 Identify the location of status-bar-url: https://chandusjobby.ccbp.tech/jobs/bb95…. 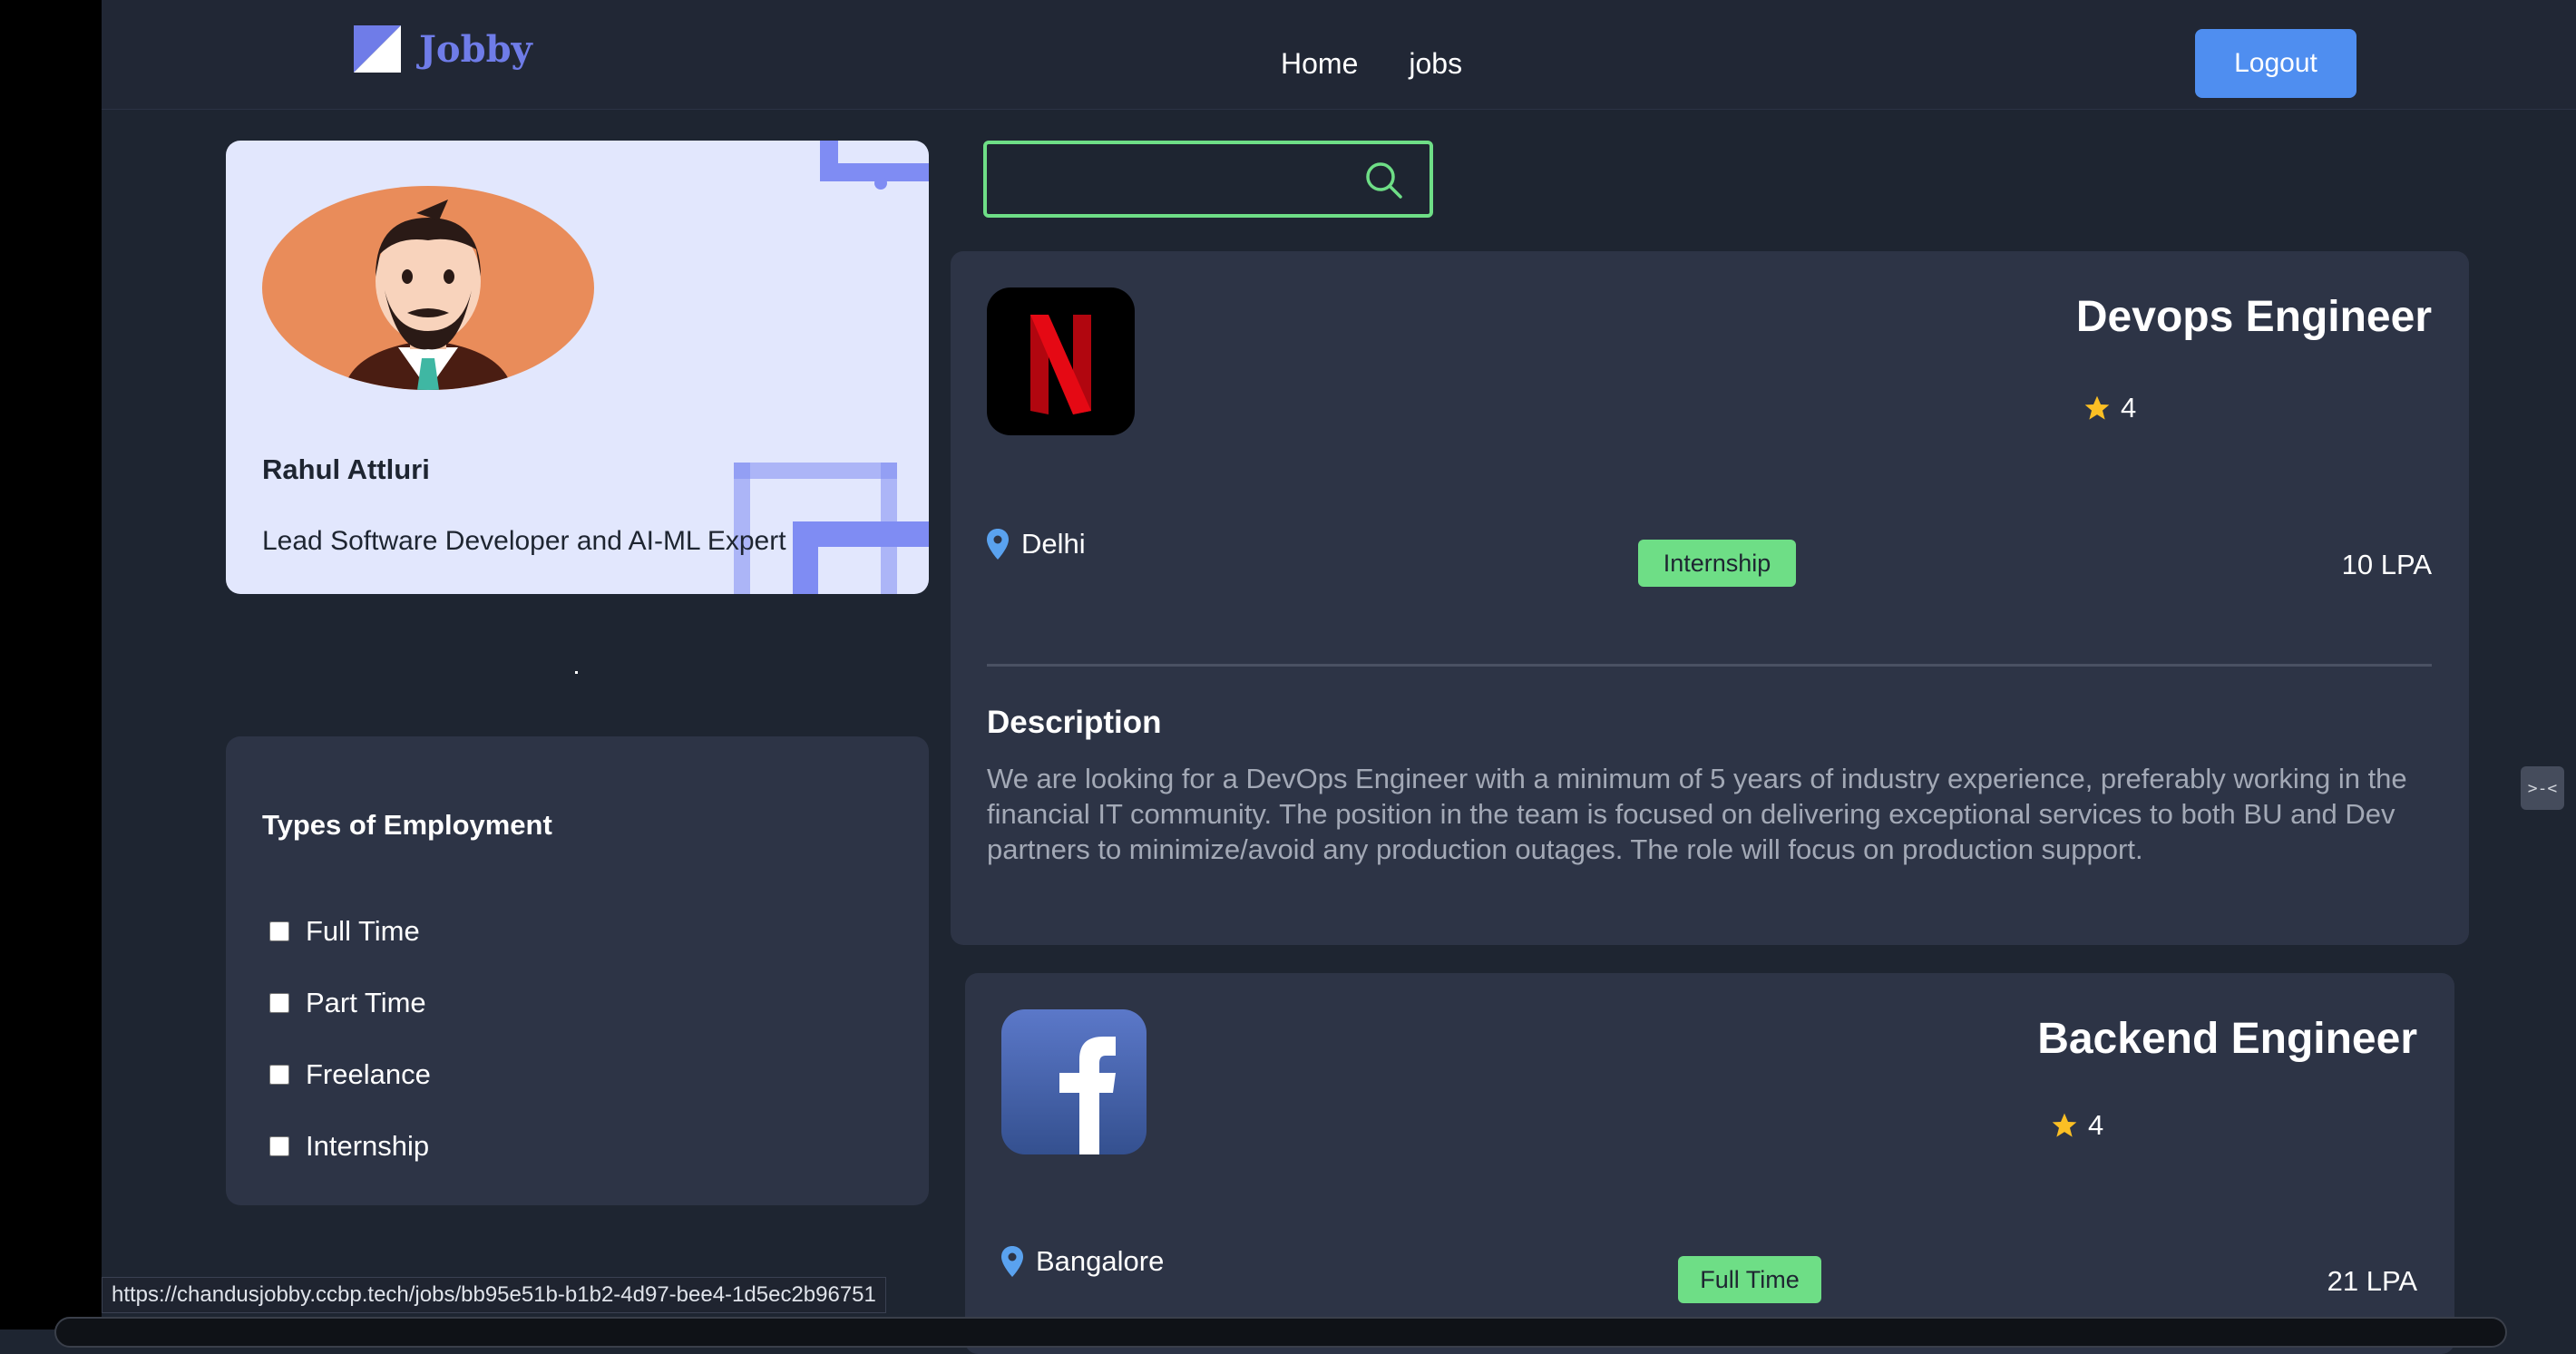
(494, 1295).